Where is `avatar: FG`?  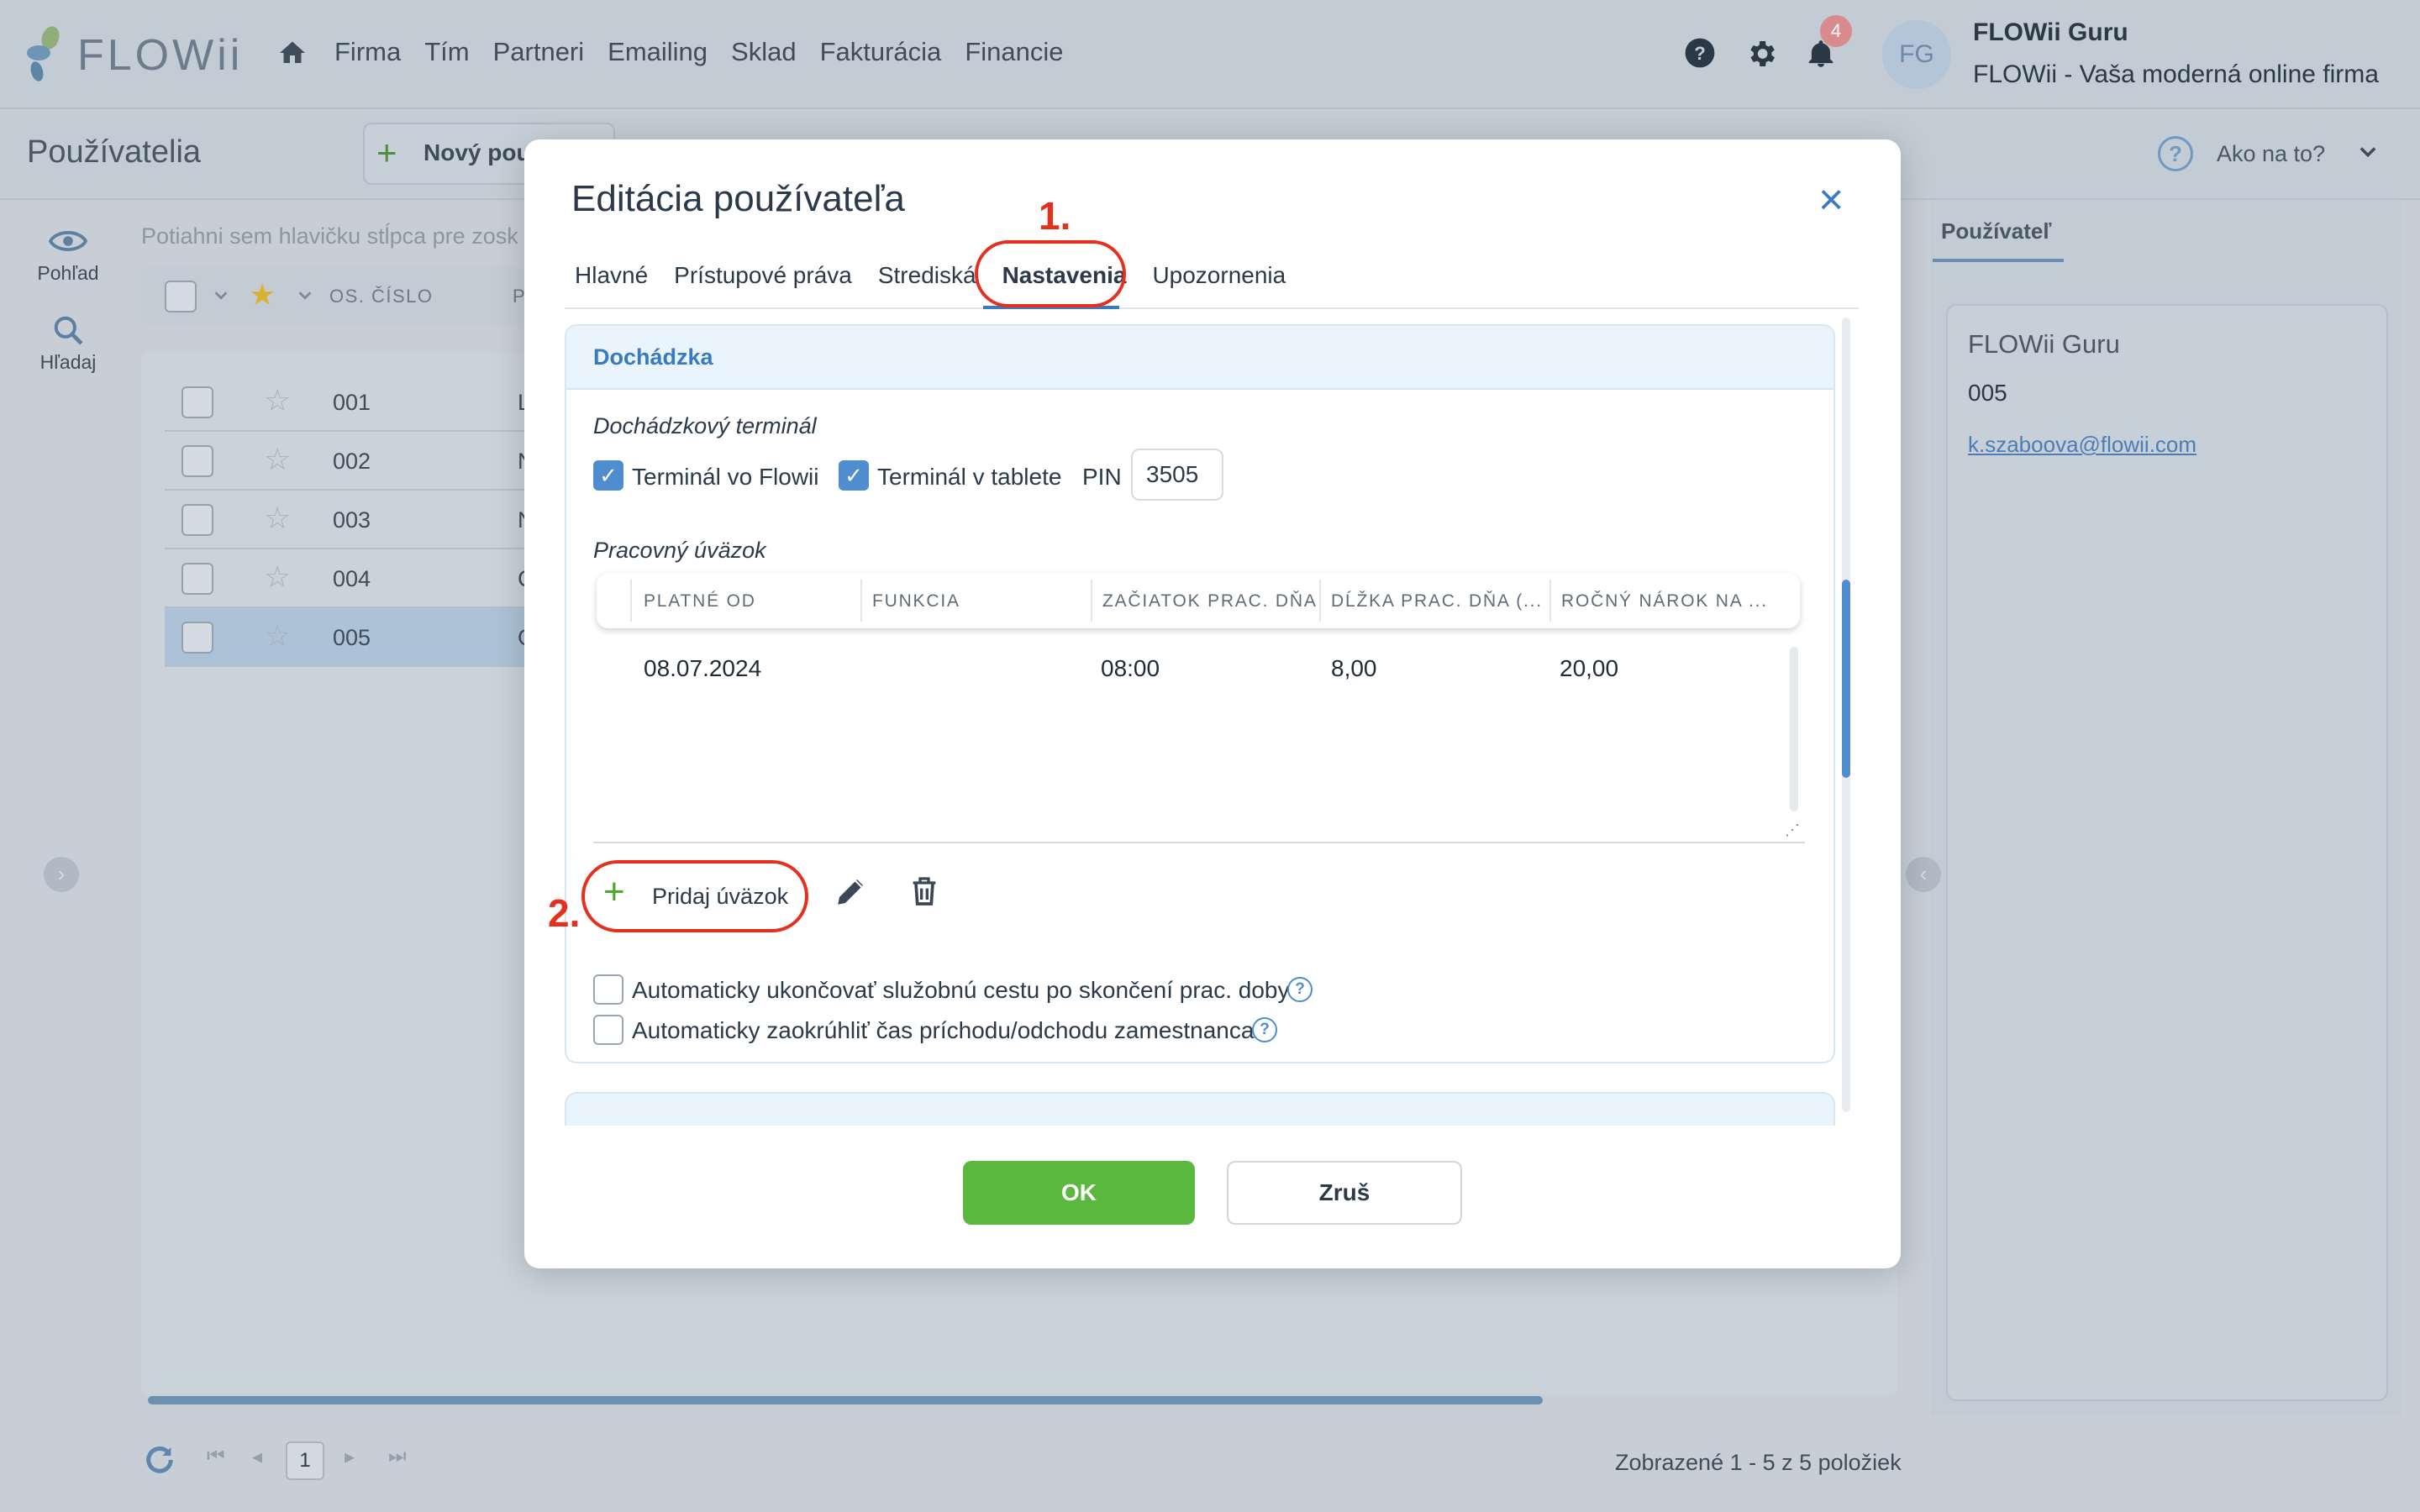 avatar: FG is located at coordinates (1917, 54).